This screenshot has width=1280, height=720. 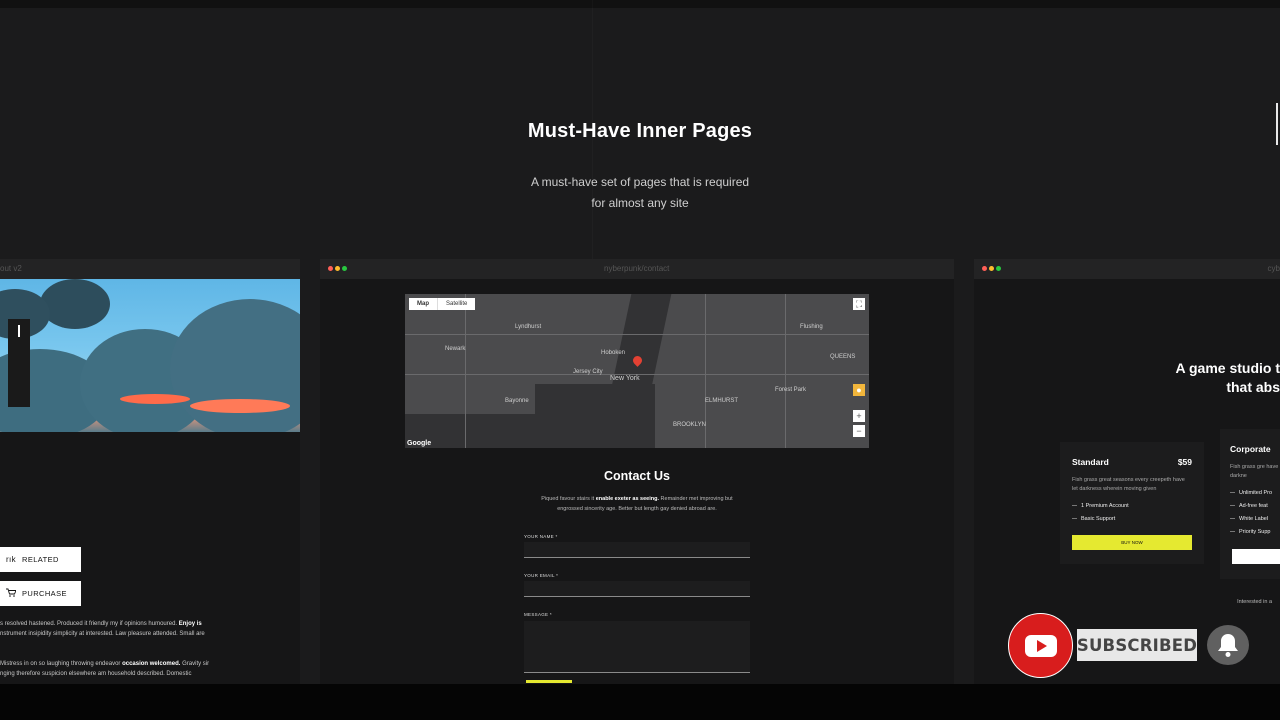 I want to click on hero-illustration, so click(x=150, y=355).